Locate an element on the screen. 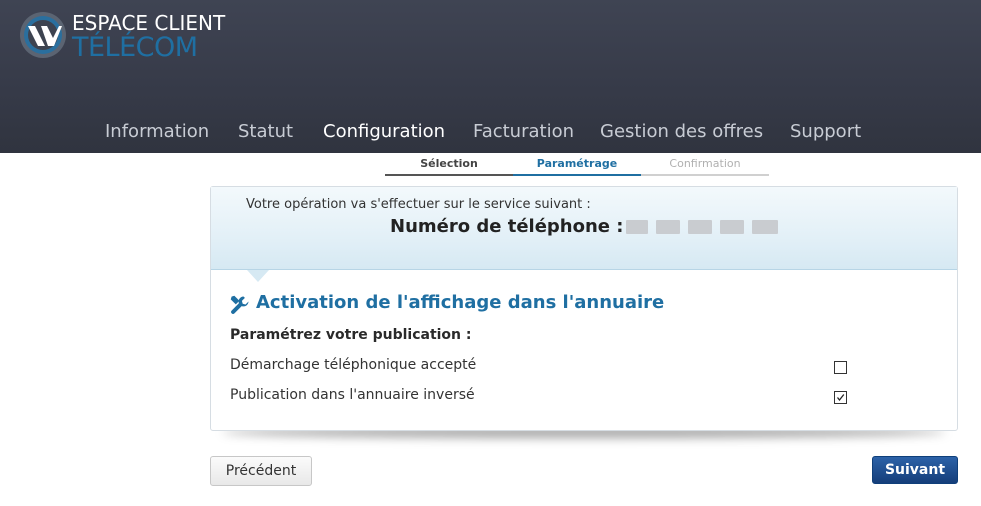  step-confirmation: Confirmation is located at coordinates (705, 166).